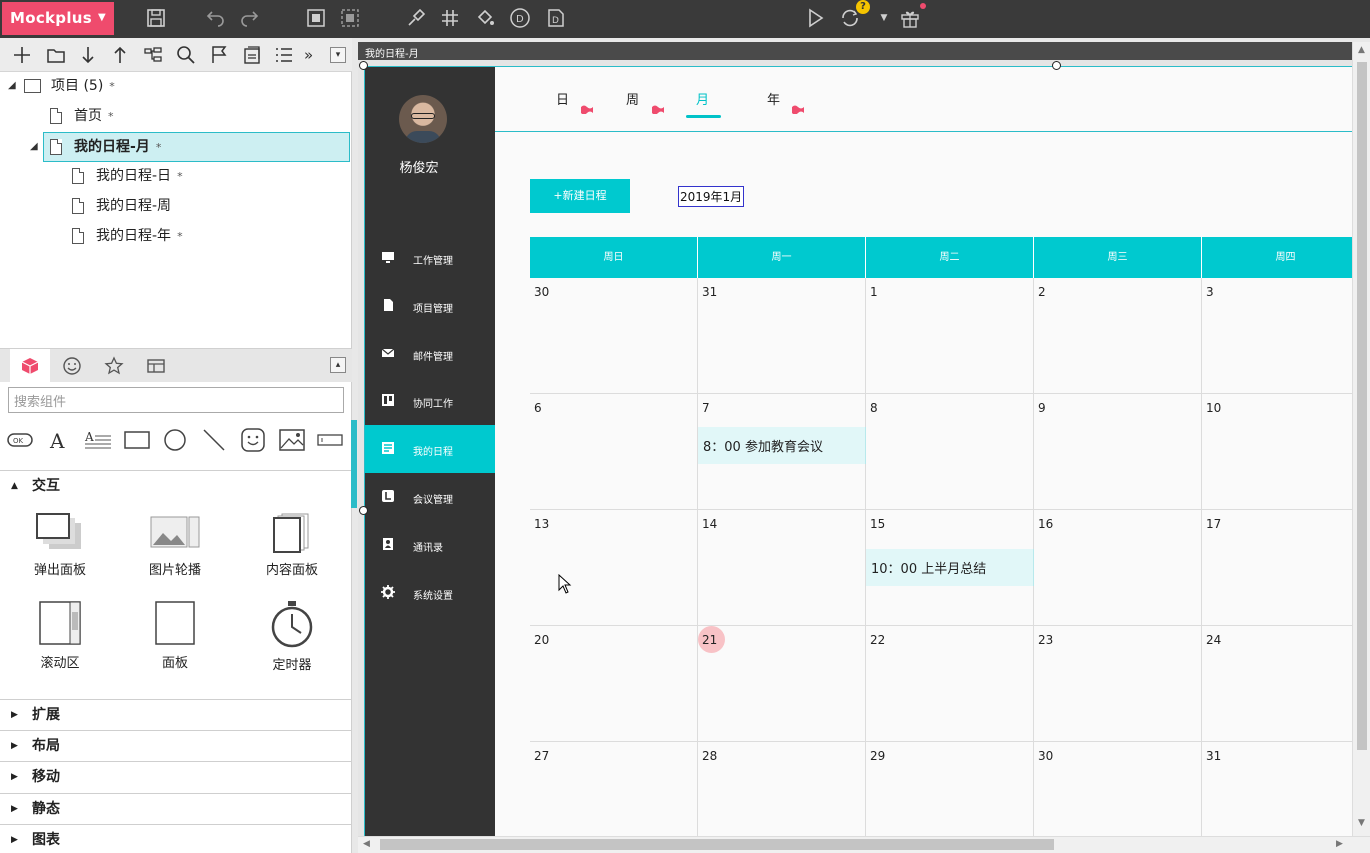 Image resolution: width=1370 pixels, height=853 pixels. I want to click on calendar-day-cell: 14, so click(782, 568).